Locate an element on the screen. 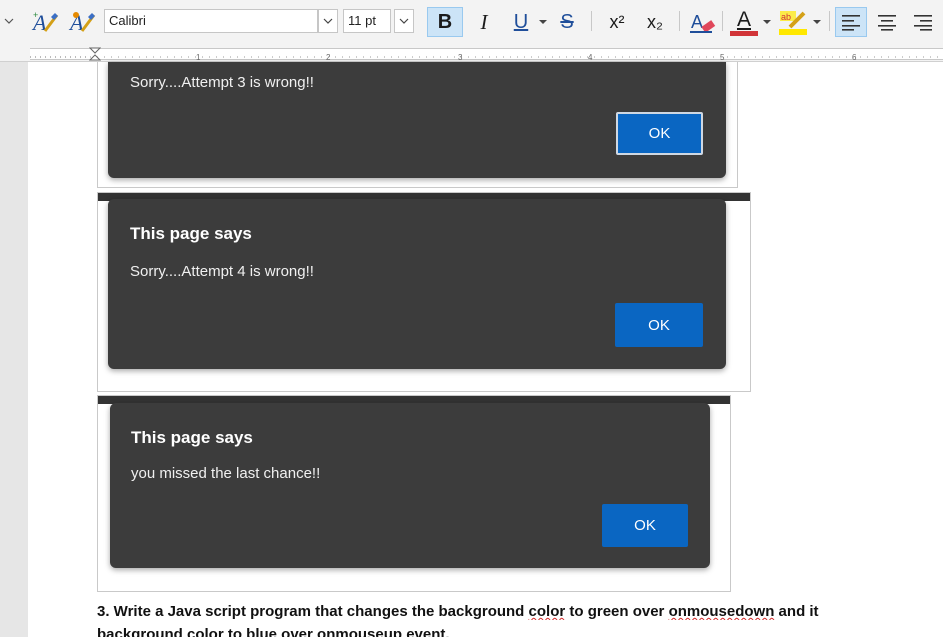 This screenshot has height=637, width=943. strikethrough-button: S is located at coordinates (567, 22).